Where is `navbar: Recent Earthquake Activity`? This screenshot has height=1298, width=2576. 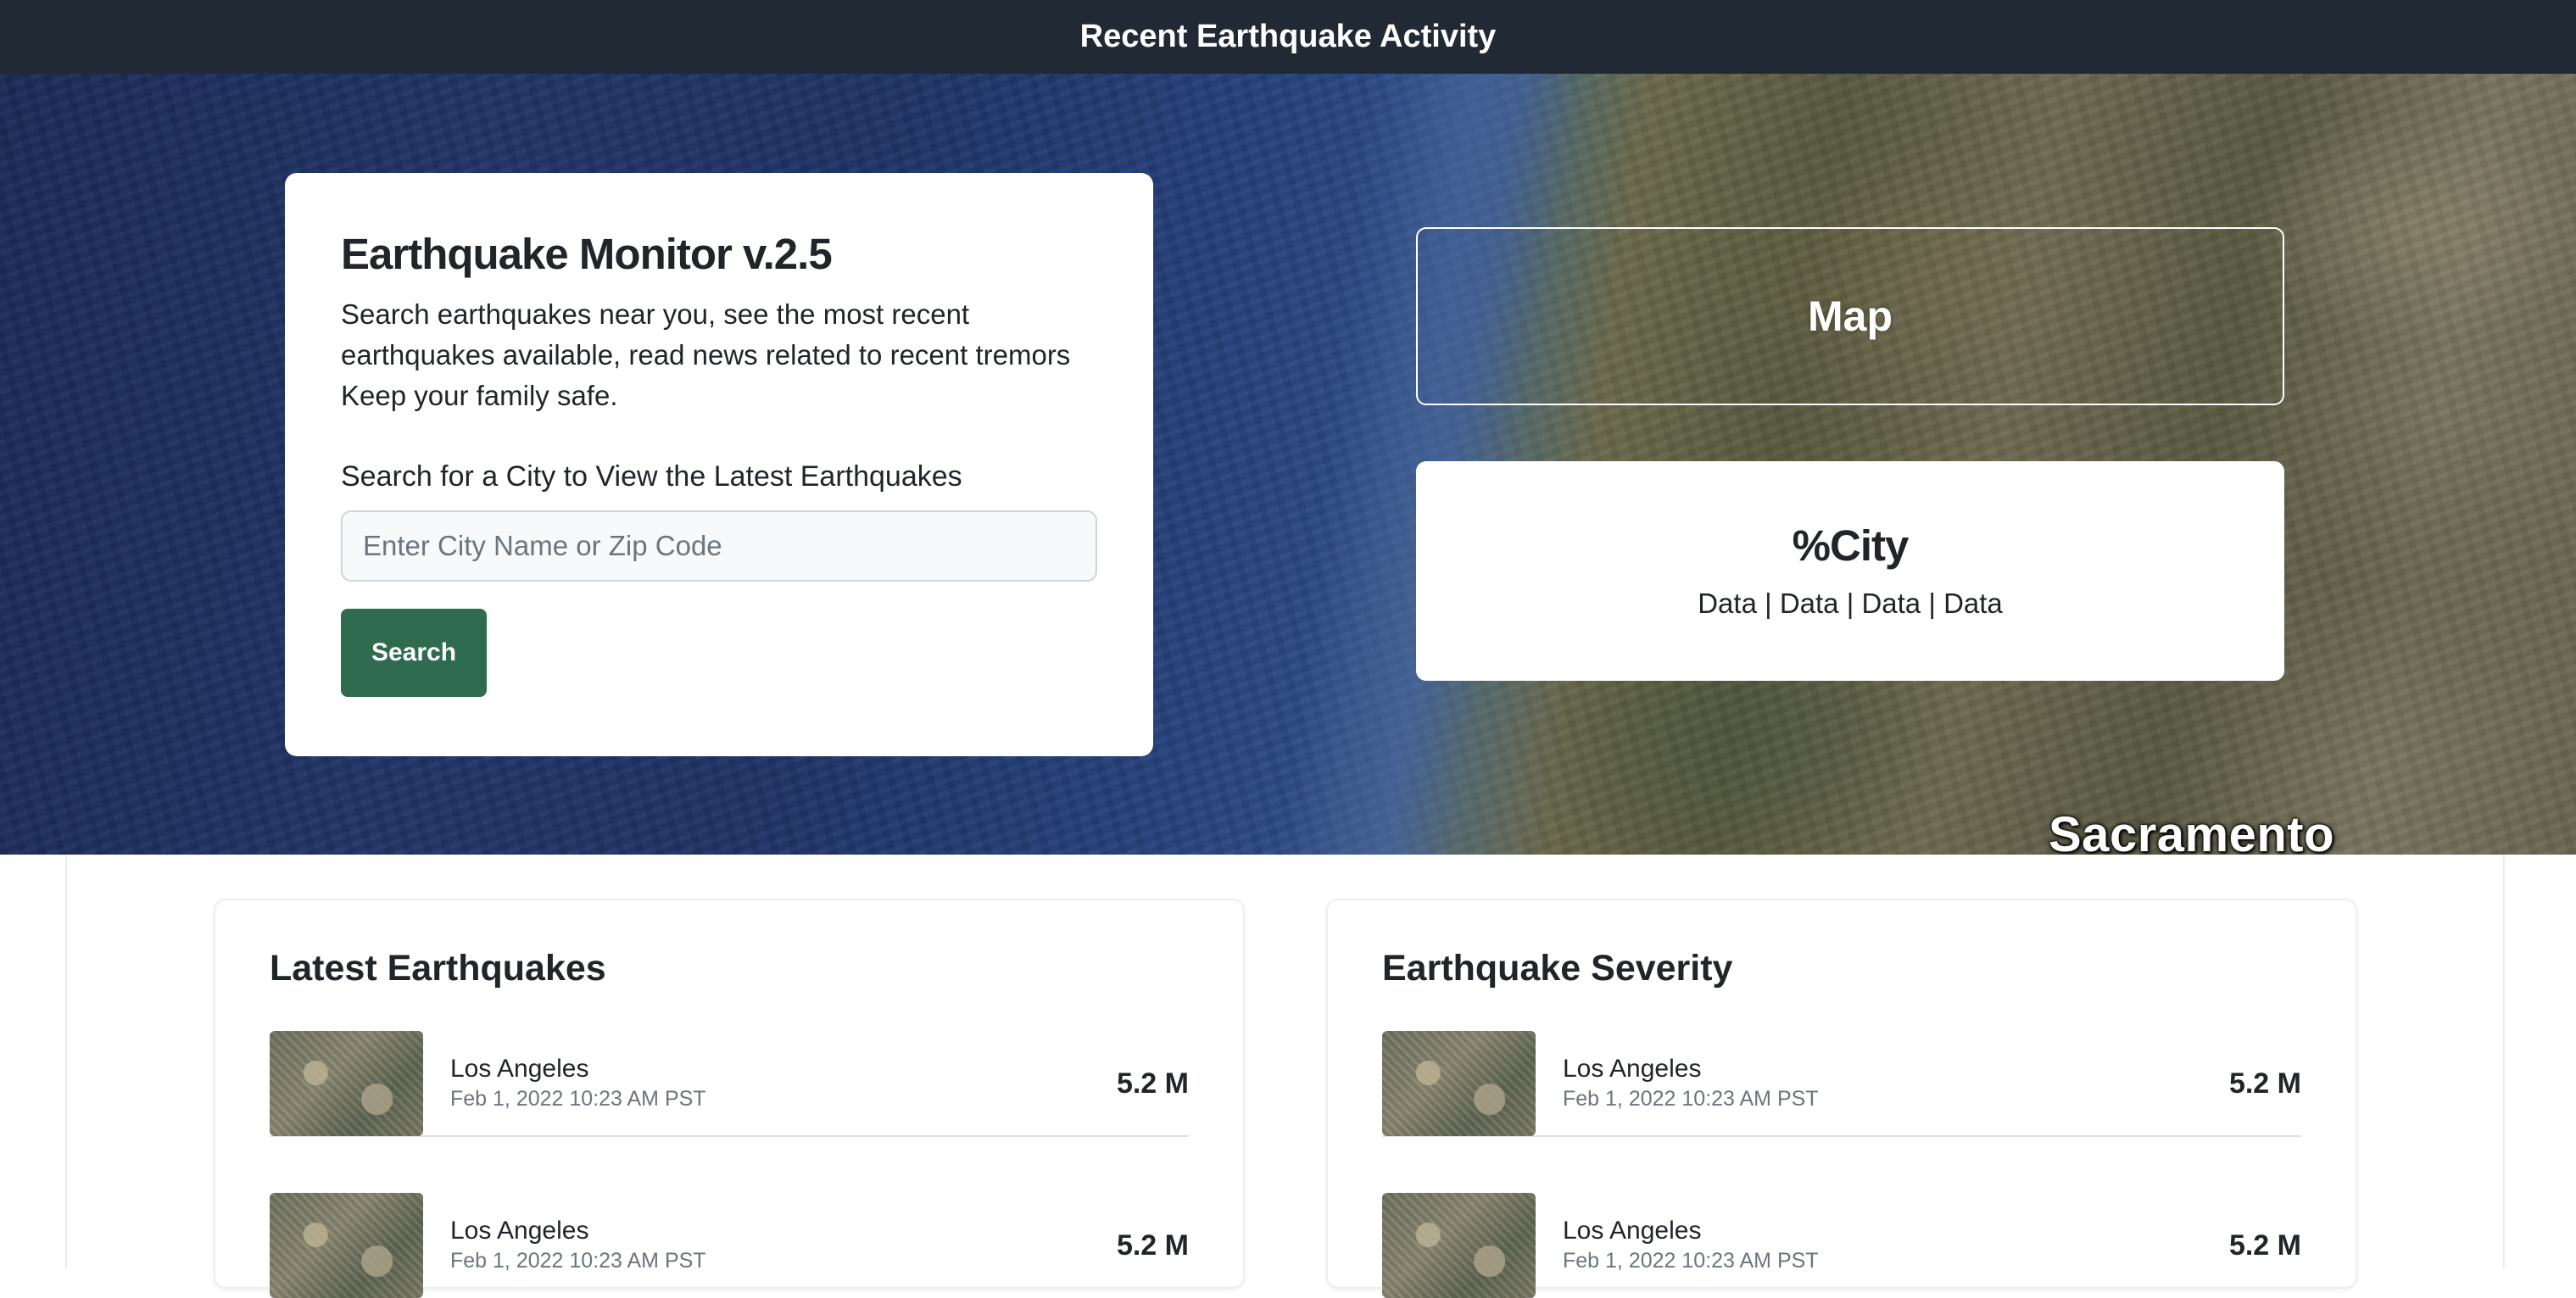
navbar: Recent Earthquake Activity is located at coordinates (1288, 37).